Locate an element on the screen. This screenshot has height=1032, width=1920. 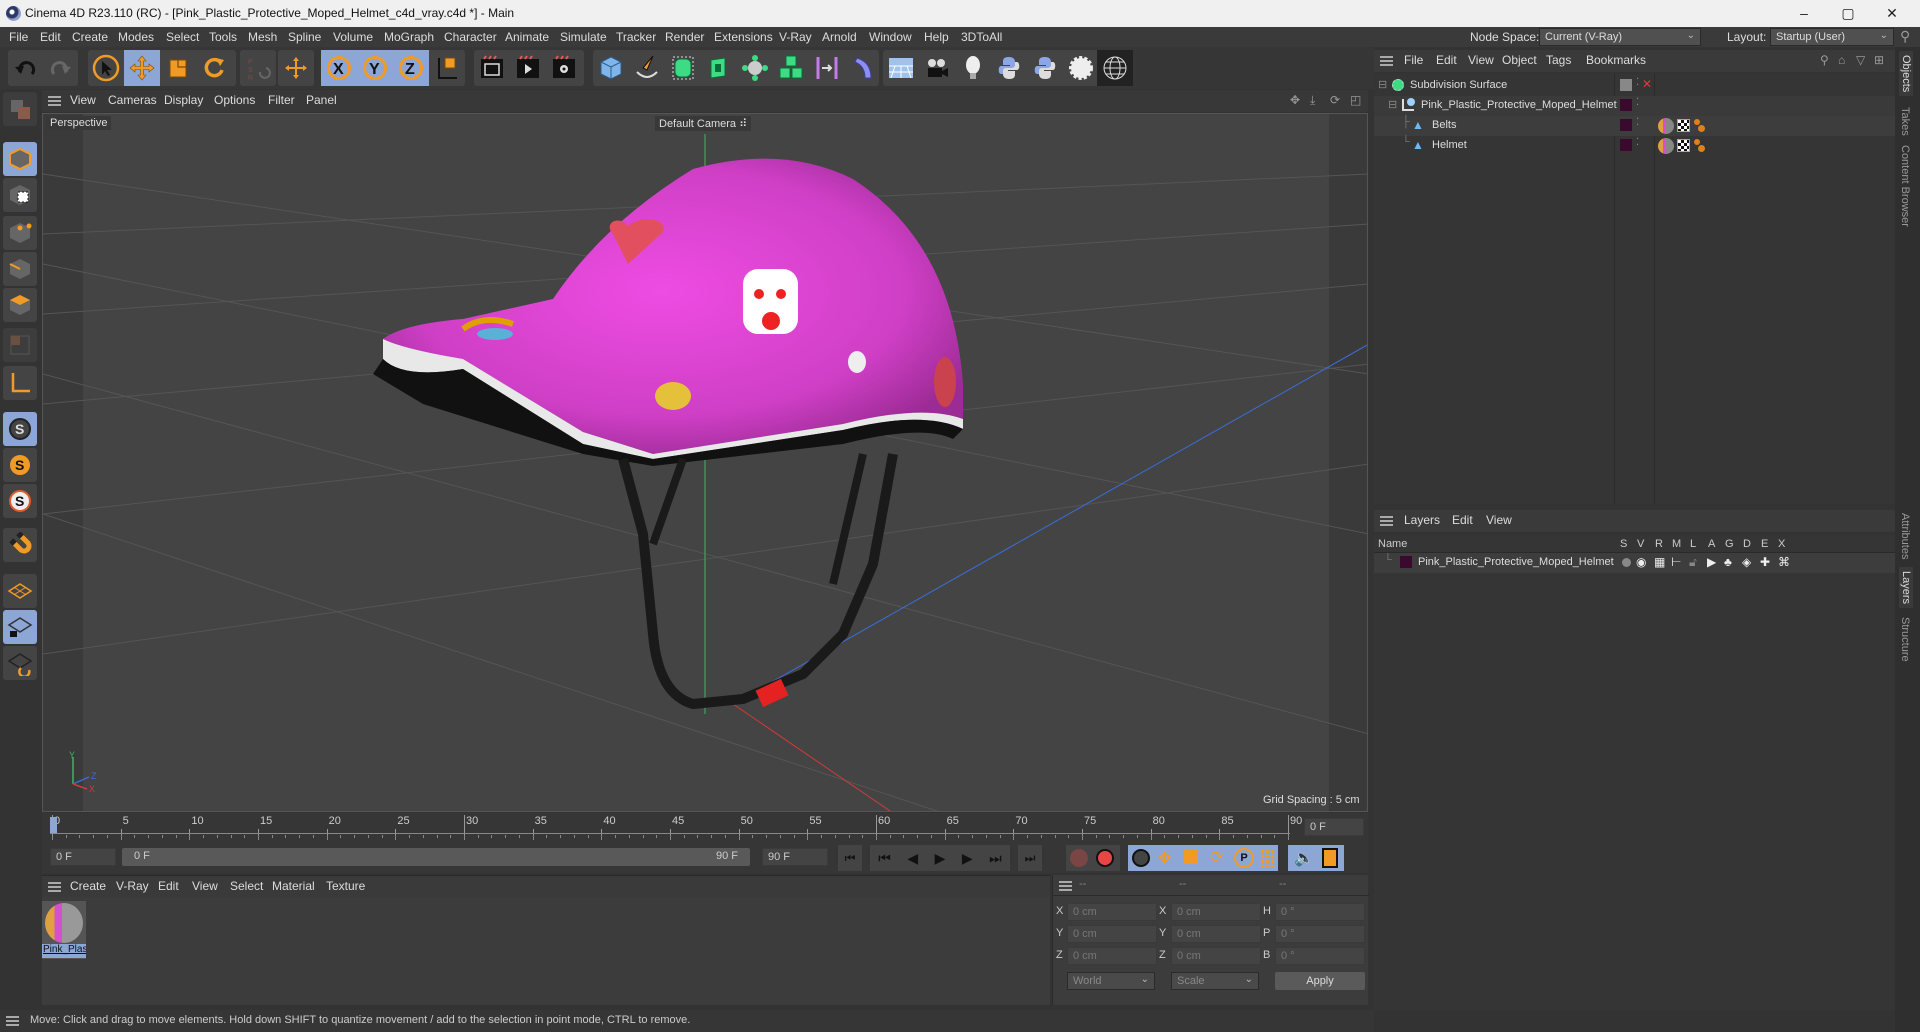
menu-volume: Volume is located at coordinates (353, 37).